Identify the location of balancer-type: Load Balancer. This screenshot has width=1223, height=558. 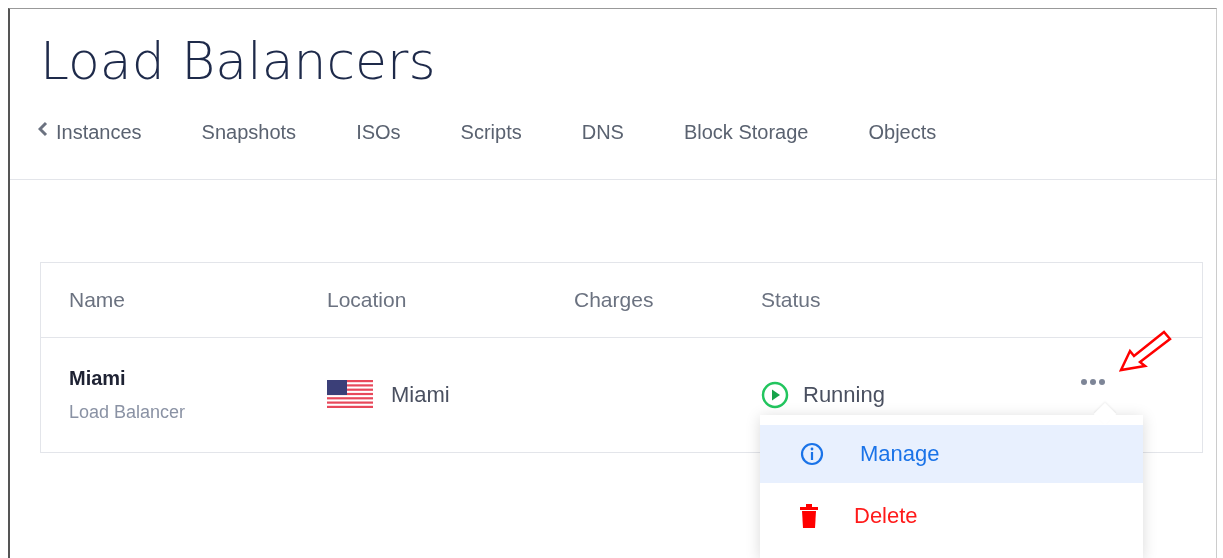
(128, 412).